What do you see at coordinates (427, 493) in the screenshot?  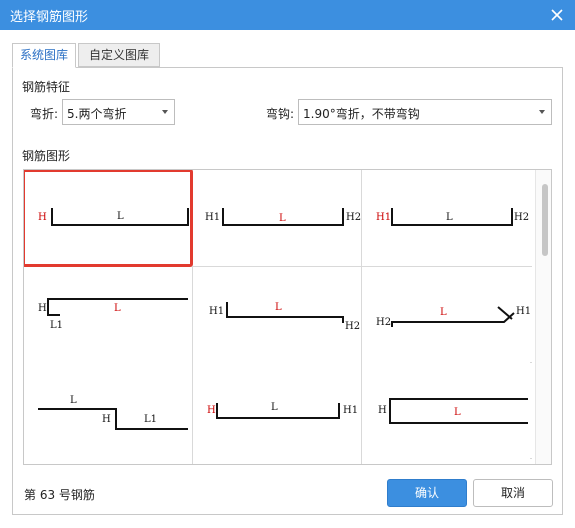 I see `confirm-button: 确认` at bounding box center [427, 493].